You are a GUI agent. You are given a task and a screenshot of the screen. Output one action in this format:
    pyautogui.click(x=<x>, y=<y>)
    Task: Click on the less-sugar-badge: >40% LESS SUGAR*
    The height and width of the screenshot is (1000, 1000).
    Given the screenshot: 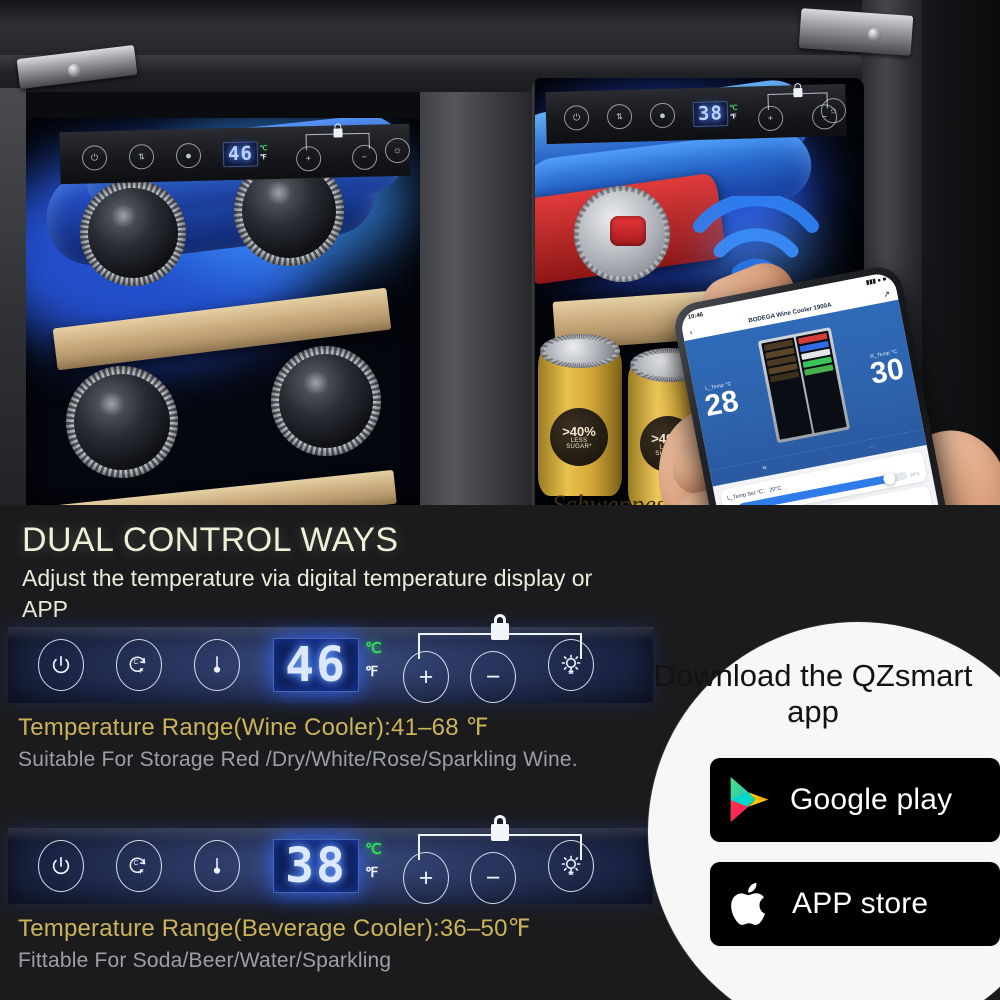 What is the action you would take?
    pyautogui.click(x=579, y=437)
    